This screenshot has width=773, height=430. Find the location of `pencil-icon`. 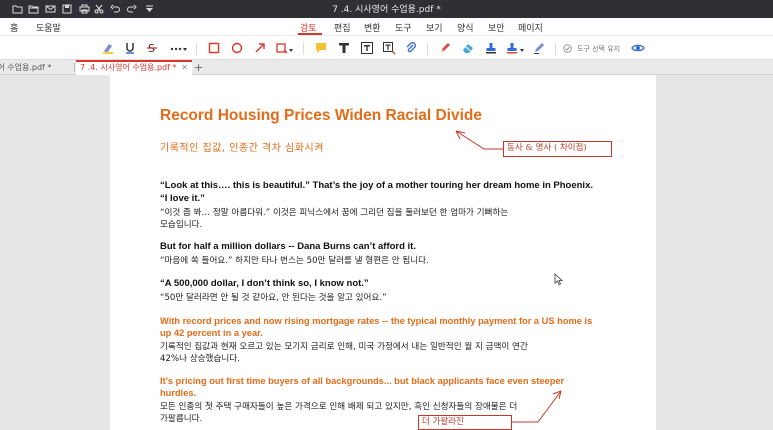

pencil-icon is located at coordinates (445, 48).